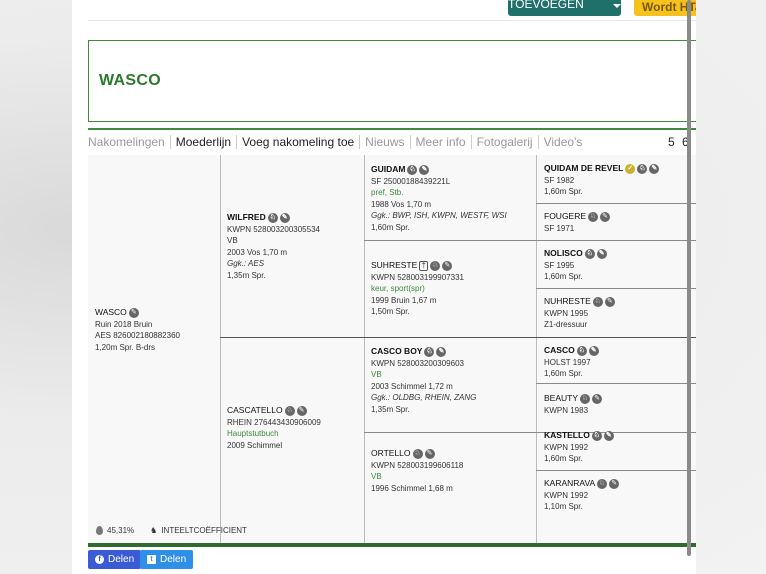 The height and width of the screenshot is (574, 766). I want to click on pedigree-ggp: QUIDAM DE REVEL ✓ ♘ ✎ SF 1982 1,60m Spr., so click(602, 180).